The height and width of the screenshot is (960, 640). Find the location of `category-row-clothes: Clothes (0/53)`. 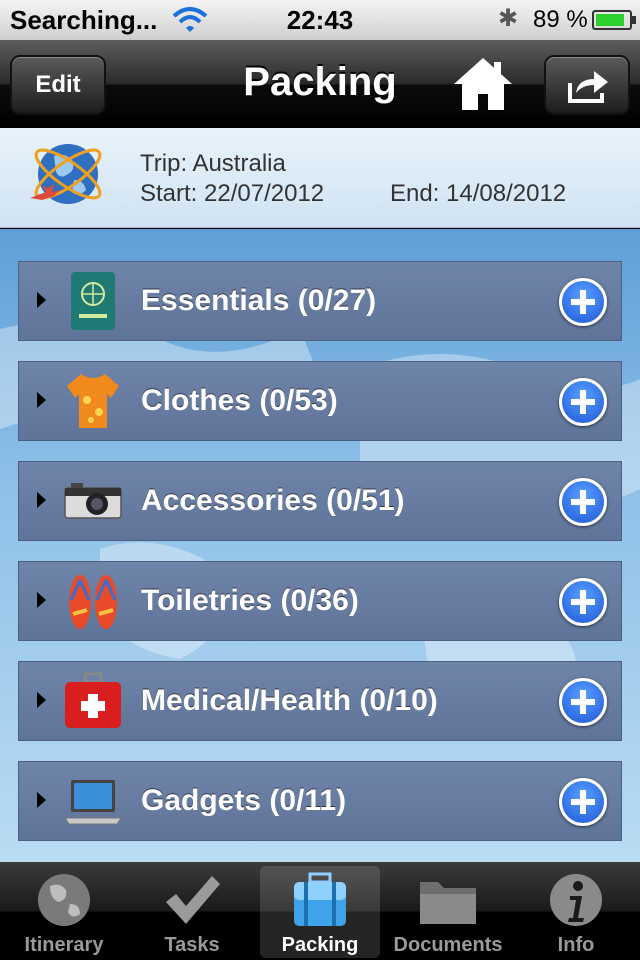

category-row-clothes: Clothes (0/53) is located at coordinates (320, 401).